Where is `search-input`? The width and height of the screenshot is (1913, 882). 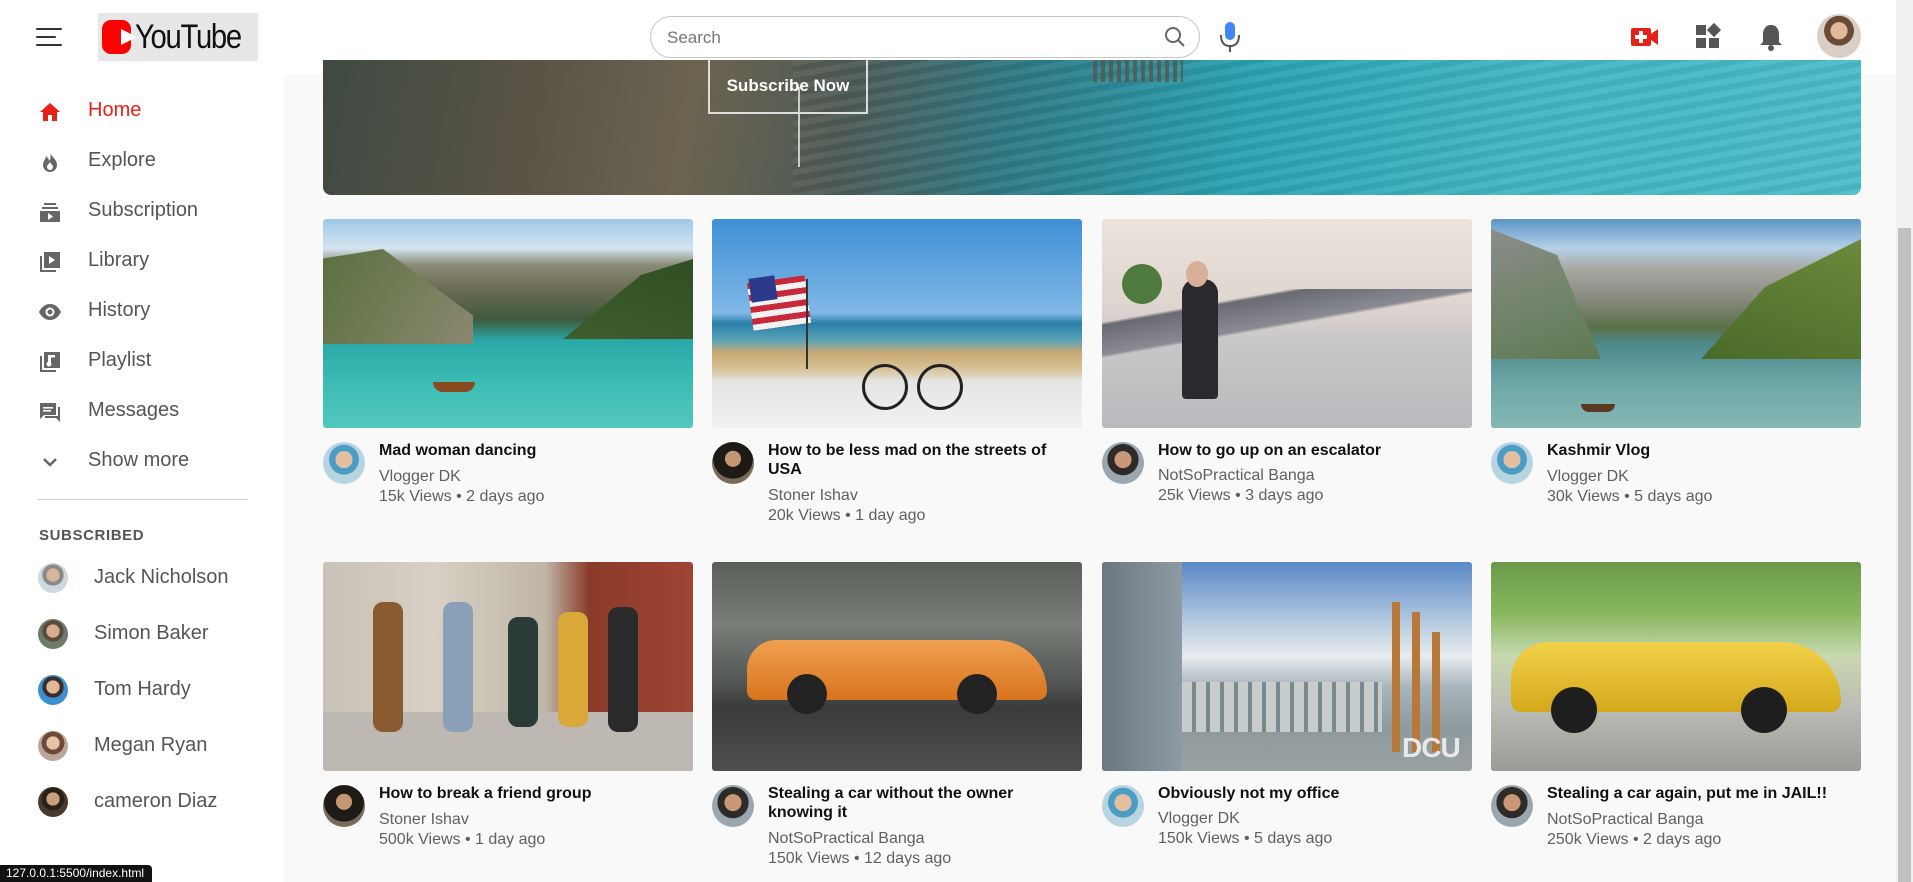
search-input is located at coordinates (907, 38).